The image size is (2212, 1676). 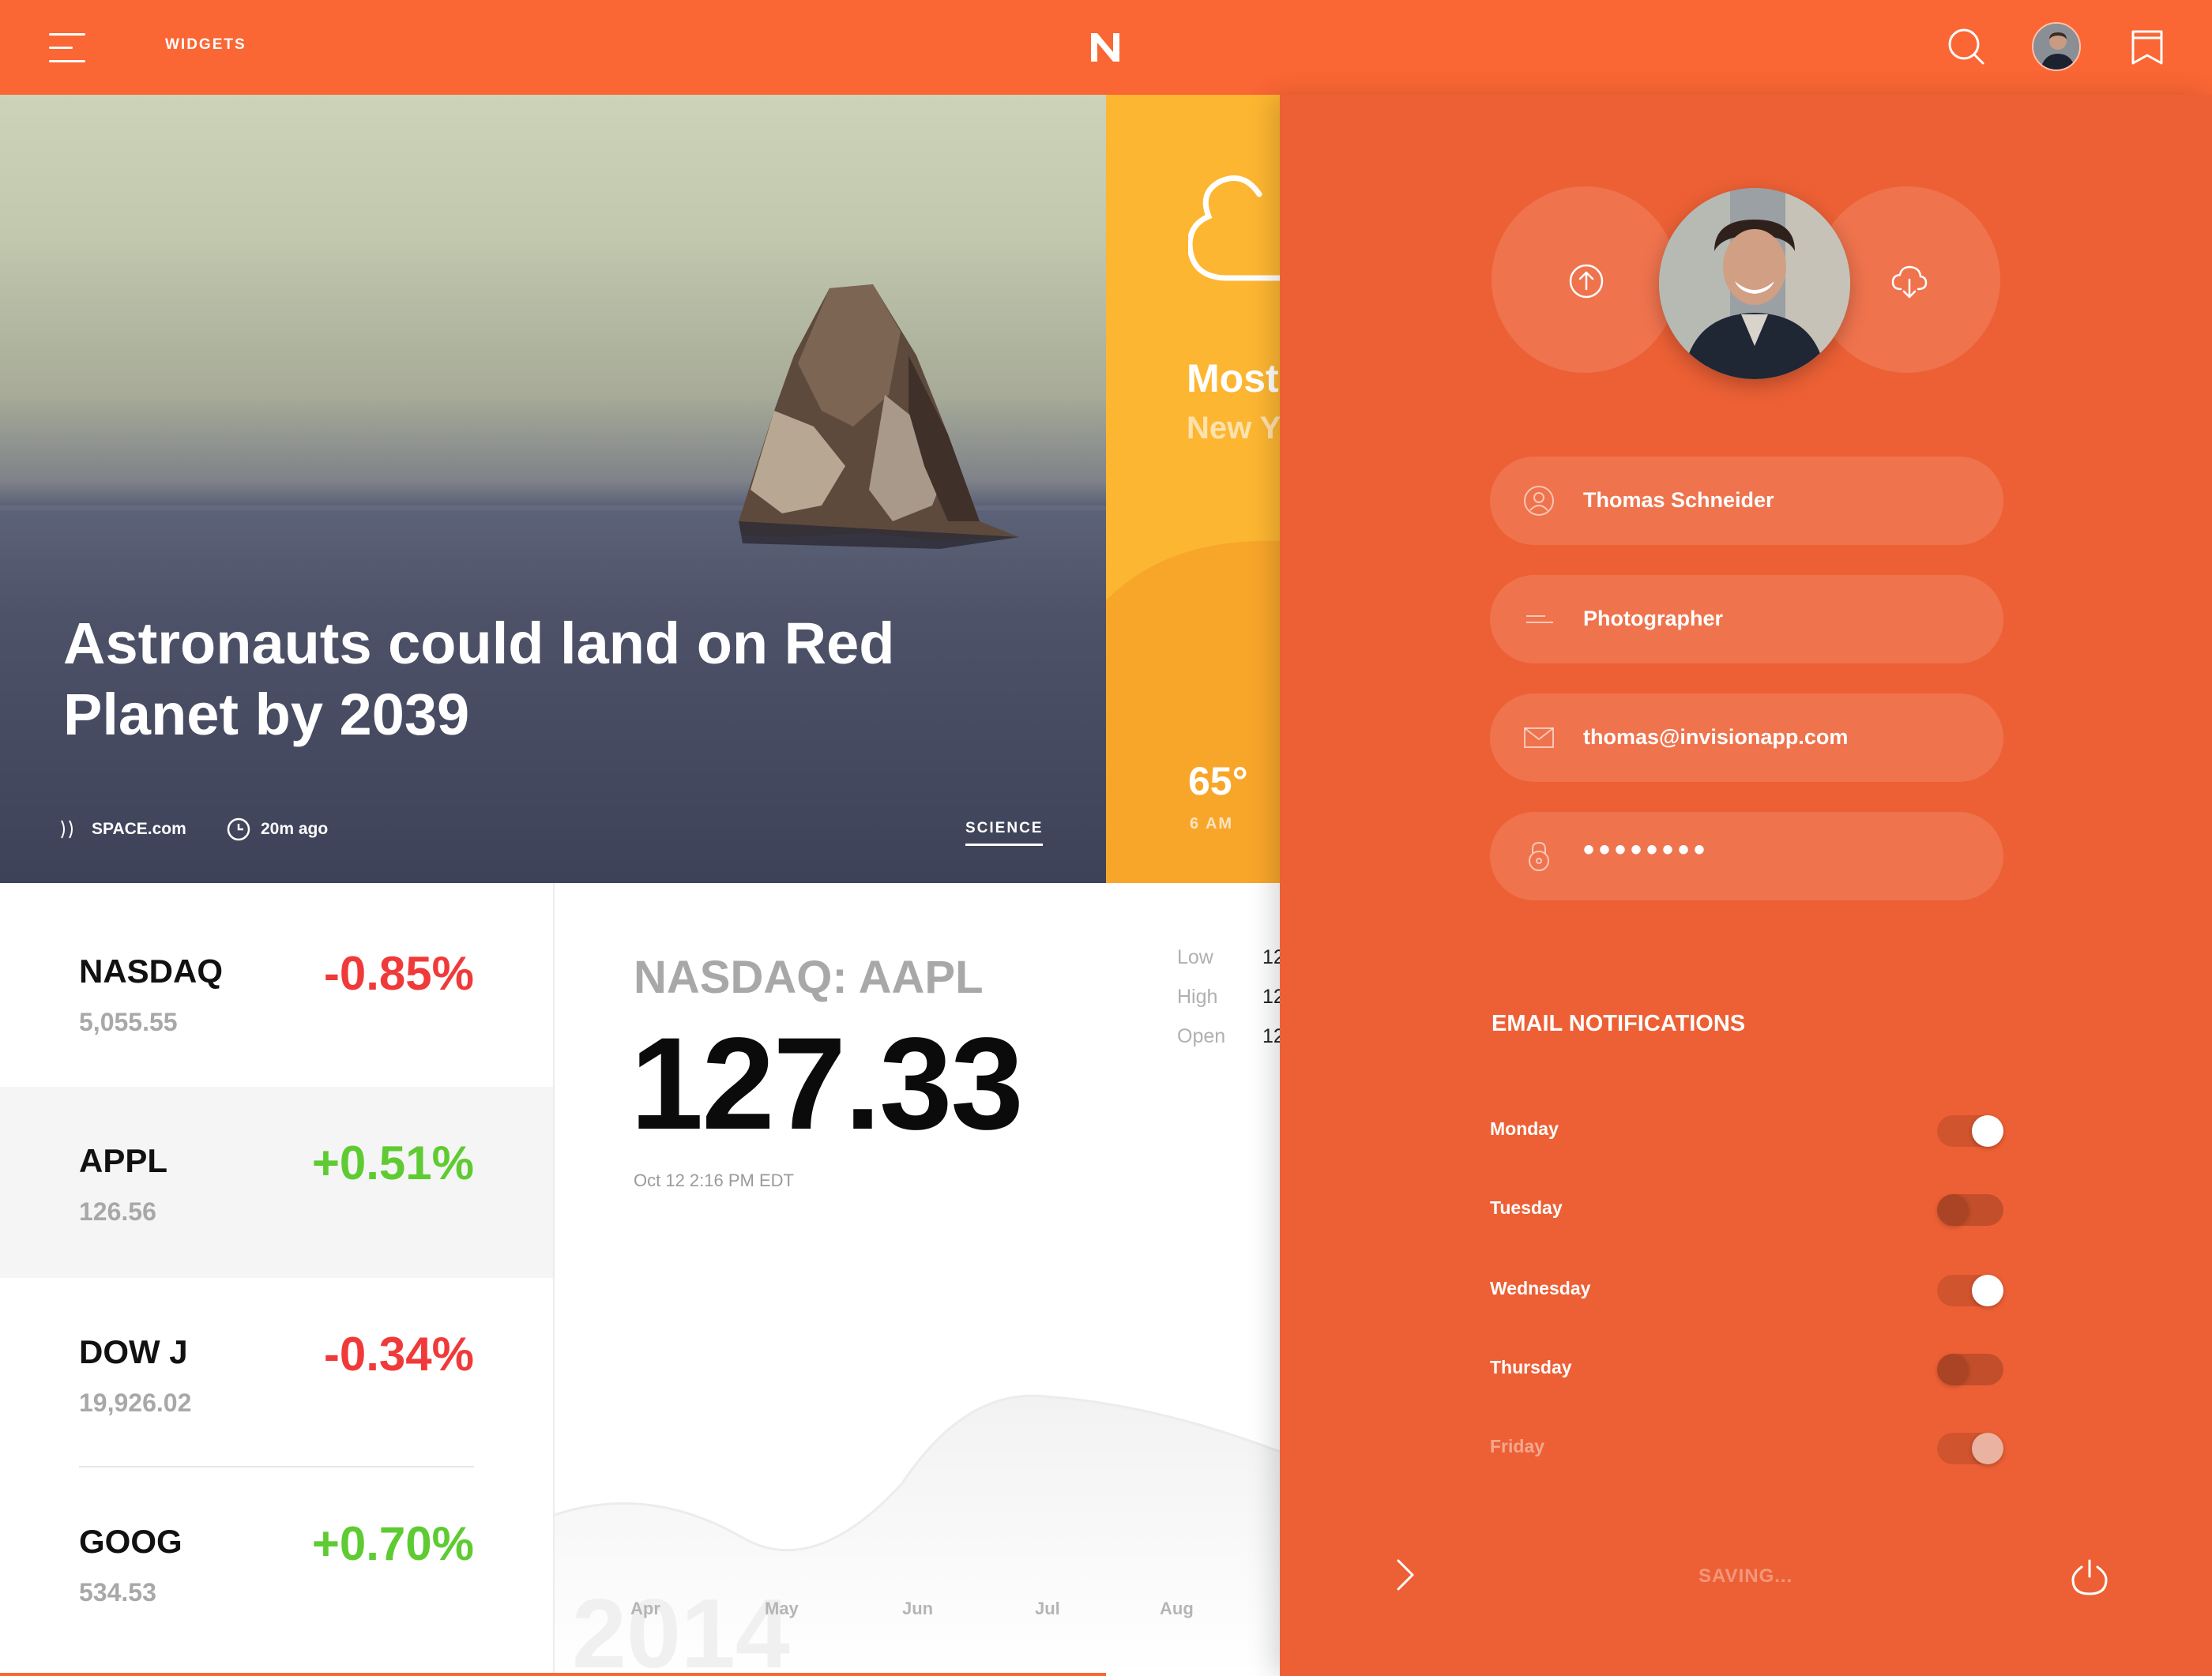 I want to click on month-label: May, so click(x=782, y=1608).